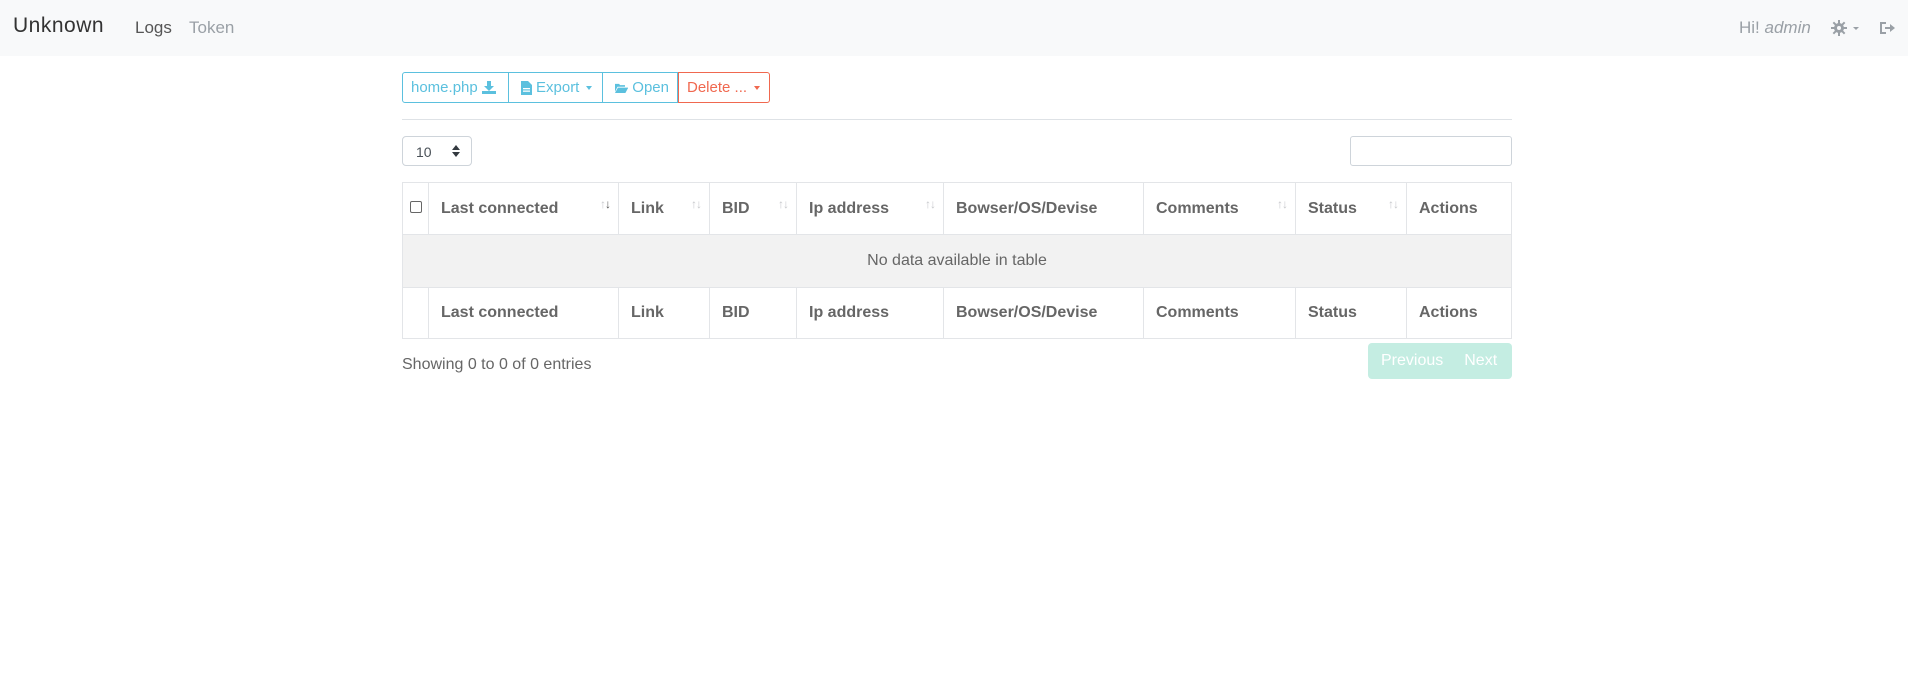  What do you see at coordinates (753, 313) in the screenshot?
I see `footer-bid: BID` at bounding box center [753, 313].